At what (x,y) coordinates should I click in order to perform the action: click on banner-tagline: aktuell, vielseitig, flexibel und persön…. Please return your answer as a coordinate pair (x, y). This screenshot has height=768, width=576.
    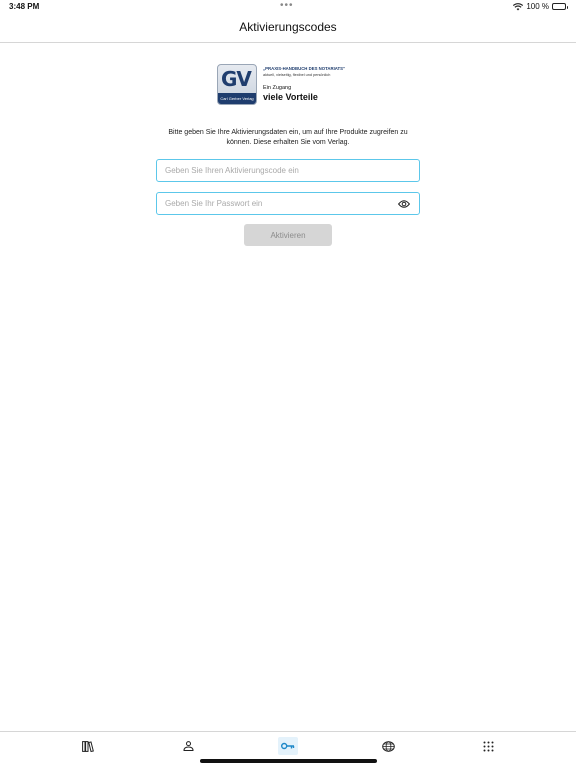
    Looking at the image, I should click on (297, 75).